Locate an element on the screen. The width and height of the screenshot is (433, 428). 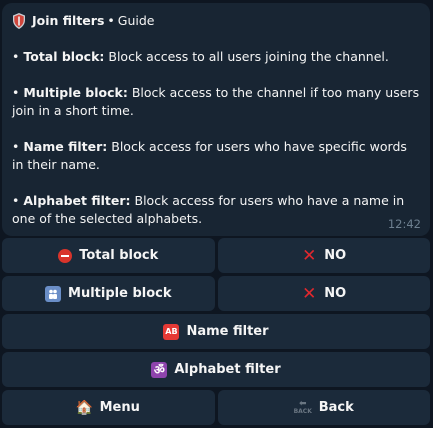
back-button: ⬅ BACK Back is located at coordinates (323, 407).